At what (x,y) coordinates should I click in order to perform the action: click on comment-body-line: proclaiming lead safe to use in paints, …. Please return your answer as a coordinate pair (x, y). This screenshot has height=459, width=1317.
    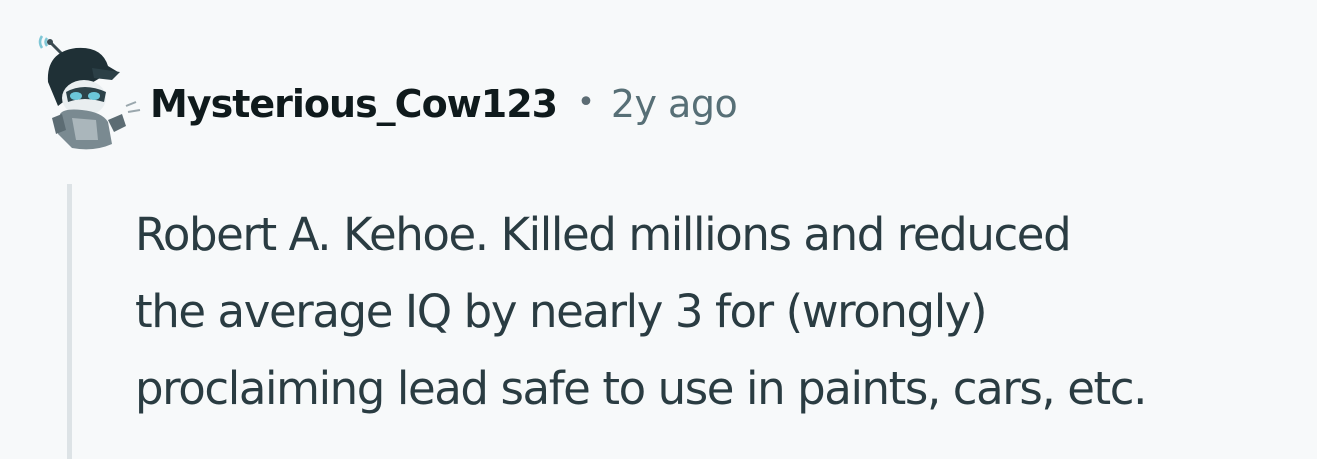
    Looking at the image, I should click on (641, 388).